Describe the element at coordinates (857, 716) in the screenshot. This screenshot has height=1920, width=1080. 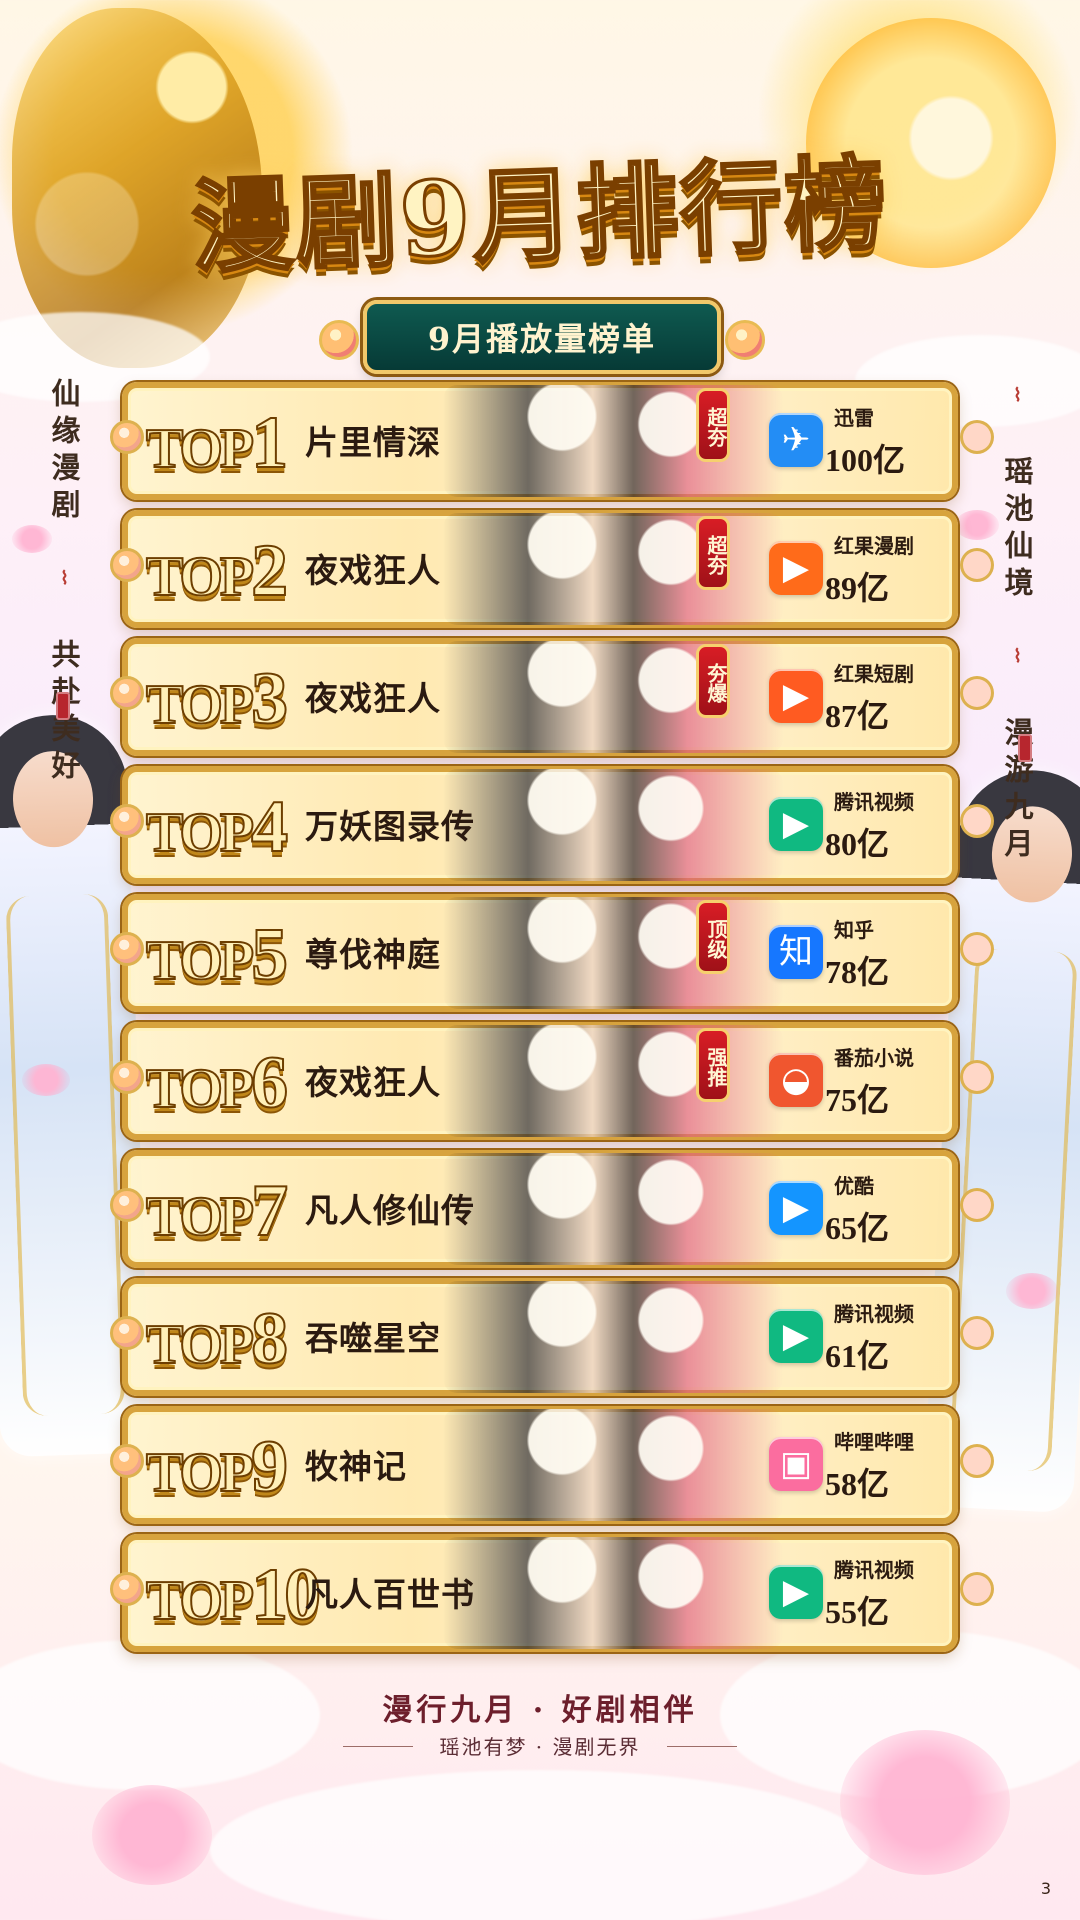
I see `play-count: 87亿` at that location.